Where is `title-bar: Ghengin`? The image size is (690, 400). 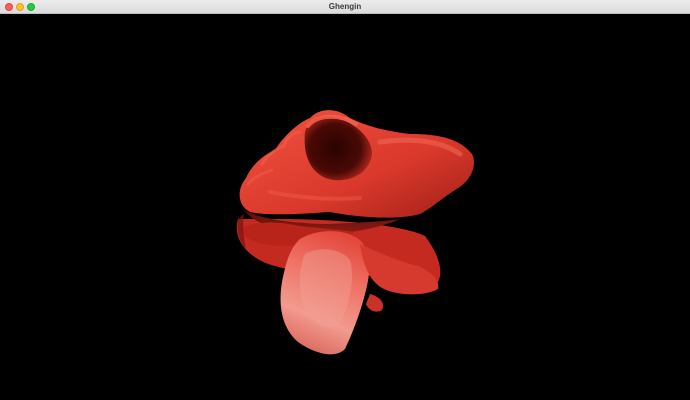 title-bar: Ghengin is located at coordinates (345, 7).